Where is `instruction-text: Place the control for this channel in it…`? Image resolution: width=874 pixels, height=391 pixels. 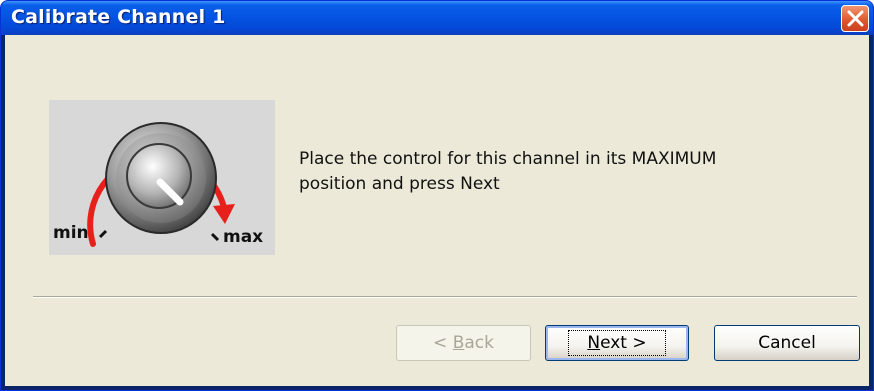
instruction-text: Place the control for this channel in it… is located at coordinates (508, 171).